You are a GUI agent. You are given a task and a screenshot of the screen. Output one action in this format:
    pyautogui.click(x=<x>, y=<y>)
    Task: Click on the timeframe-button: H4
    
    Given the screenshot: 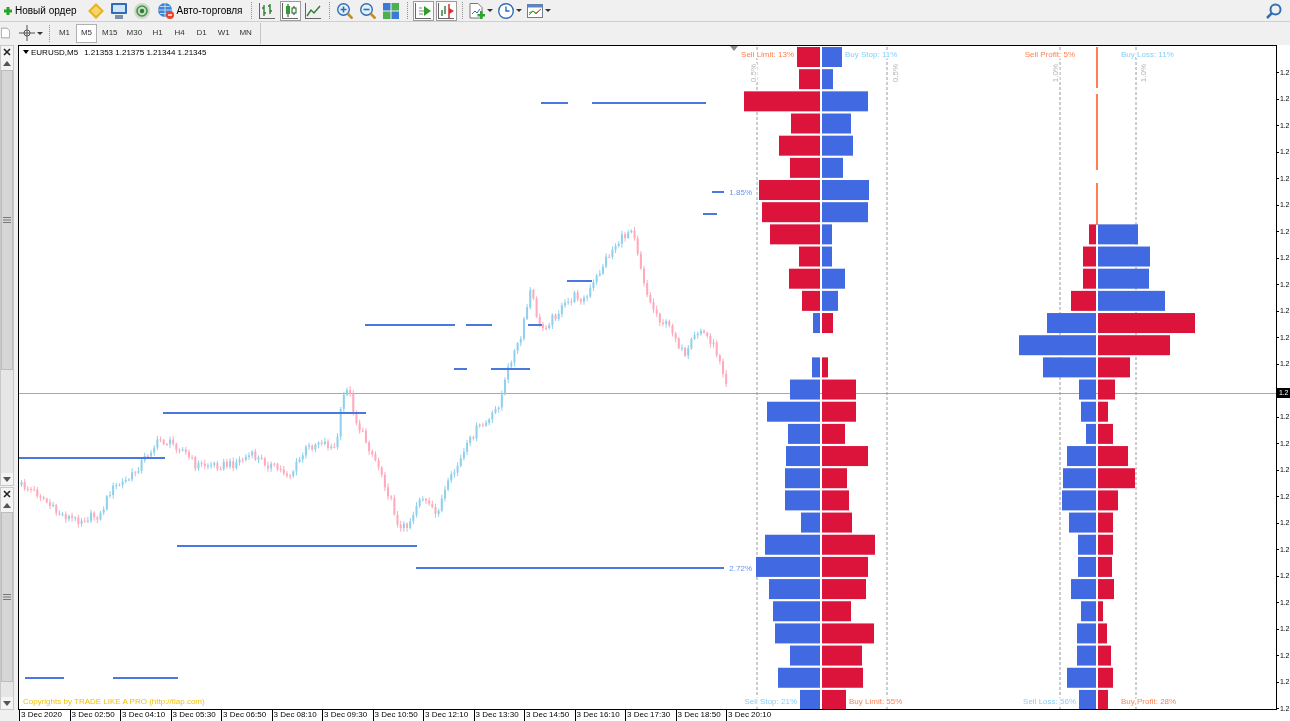 What is the action you would take?
    pyautogui.click(x=180, y=33)
    